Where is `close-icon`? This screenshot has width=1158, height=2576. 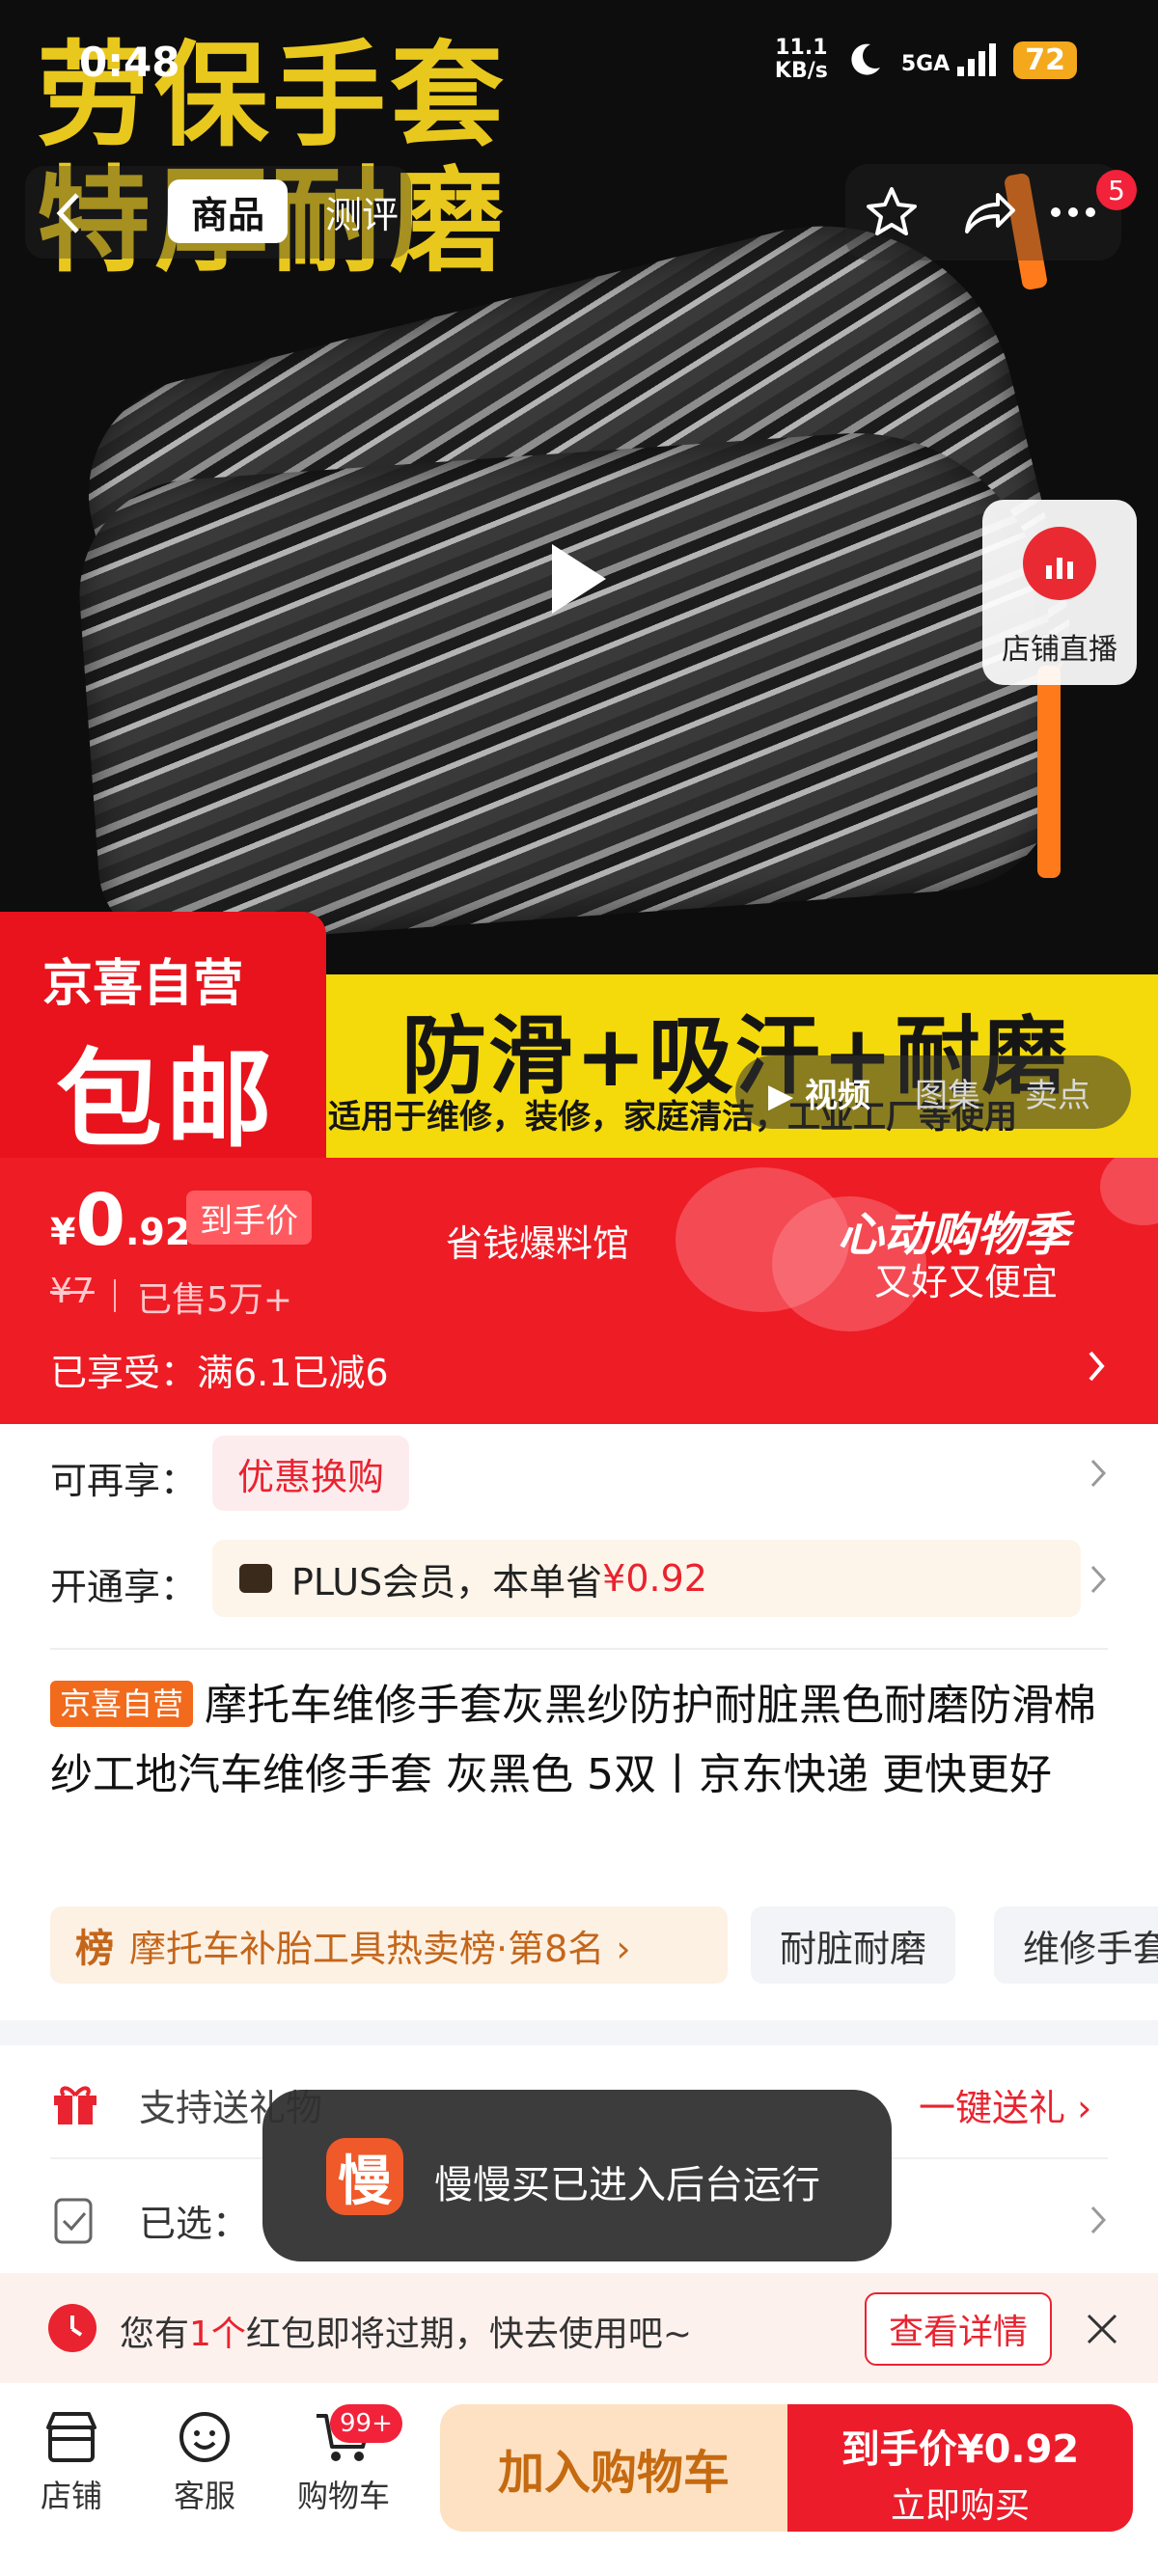
close-icon is located at coordinates (1102, 2329).